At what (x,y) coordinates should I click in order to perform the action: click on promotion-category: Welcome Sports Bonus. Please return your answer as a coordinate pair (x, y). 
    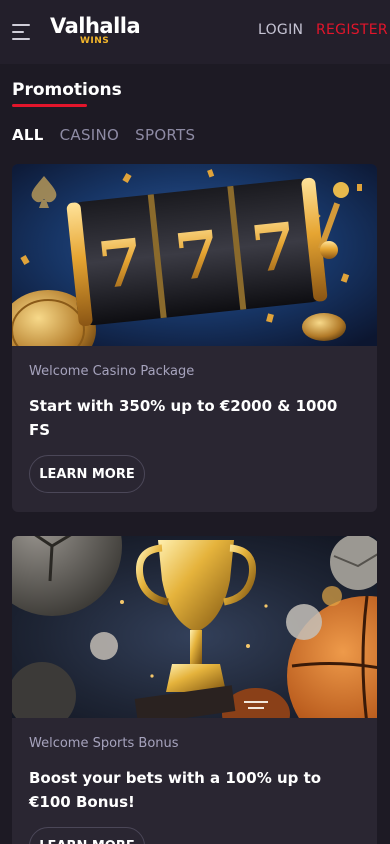
    Looking at the image, I should click on (104, 743).